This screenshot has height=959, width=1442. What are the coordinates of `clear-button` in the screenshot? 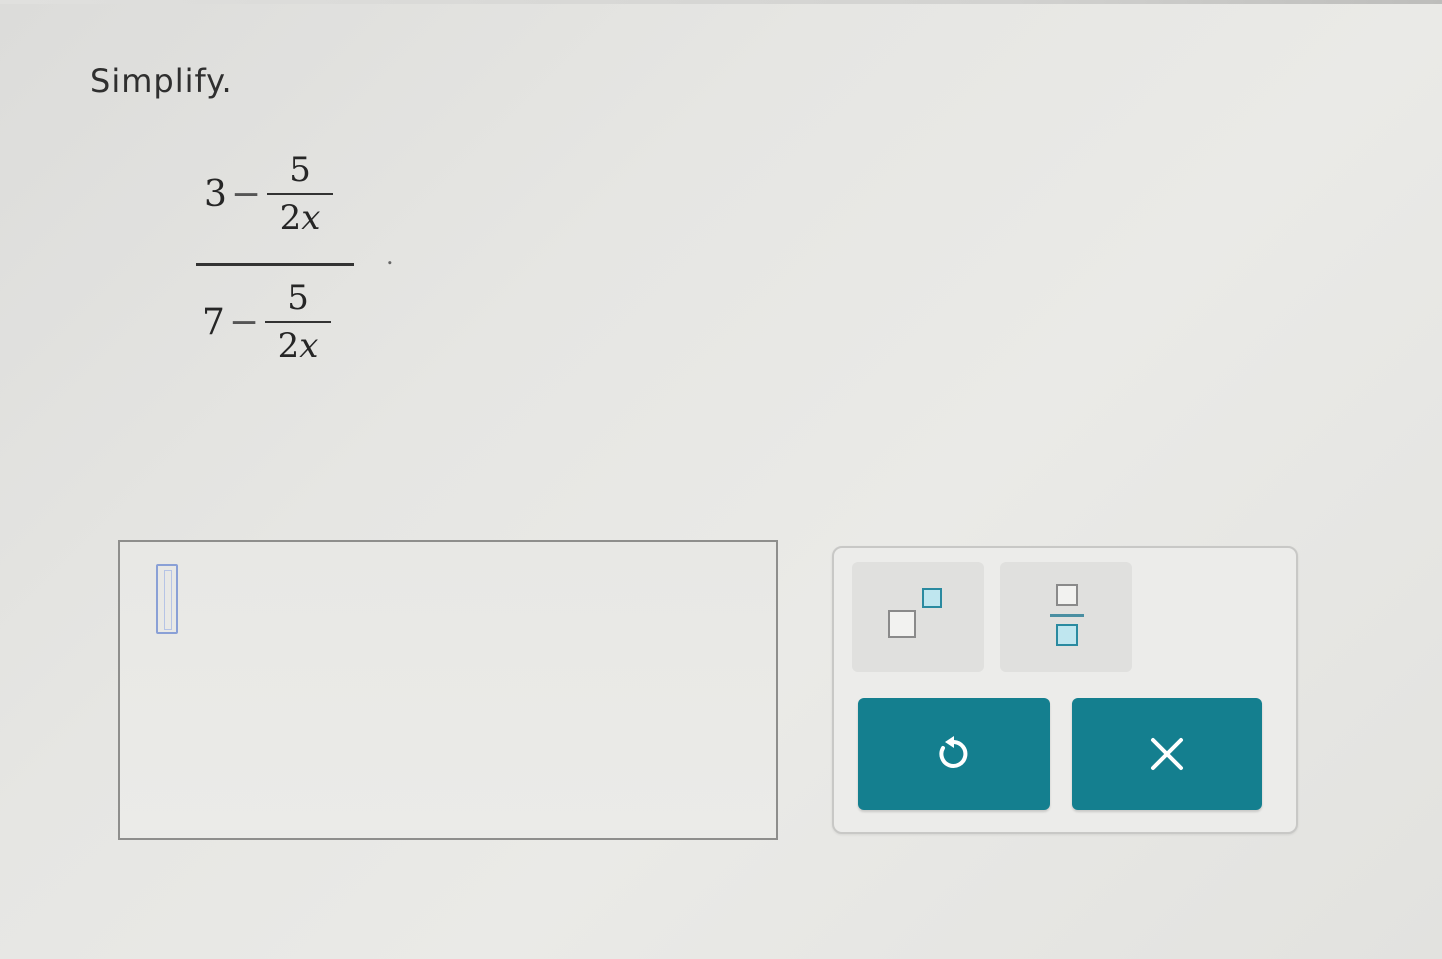 It's located at (1167, 754).